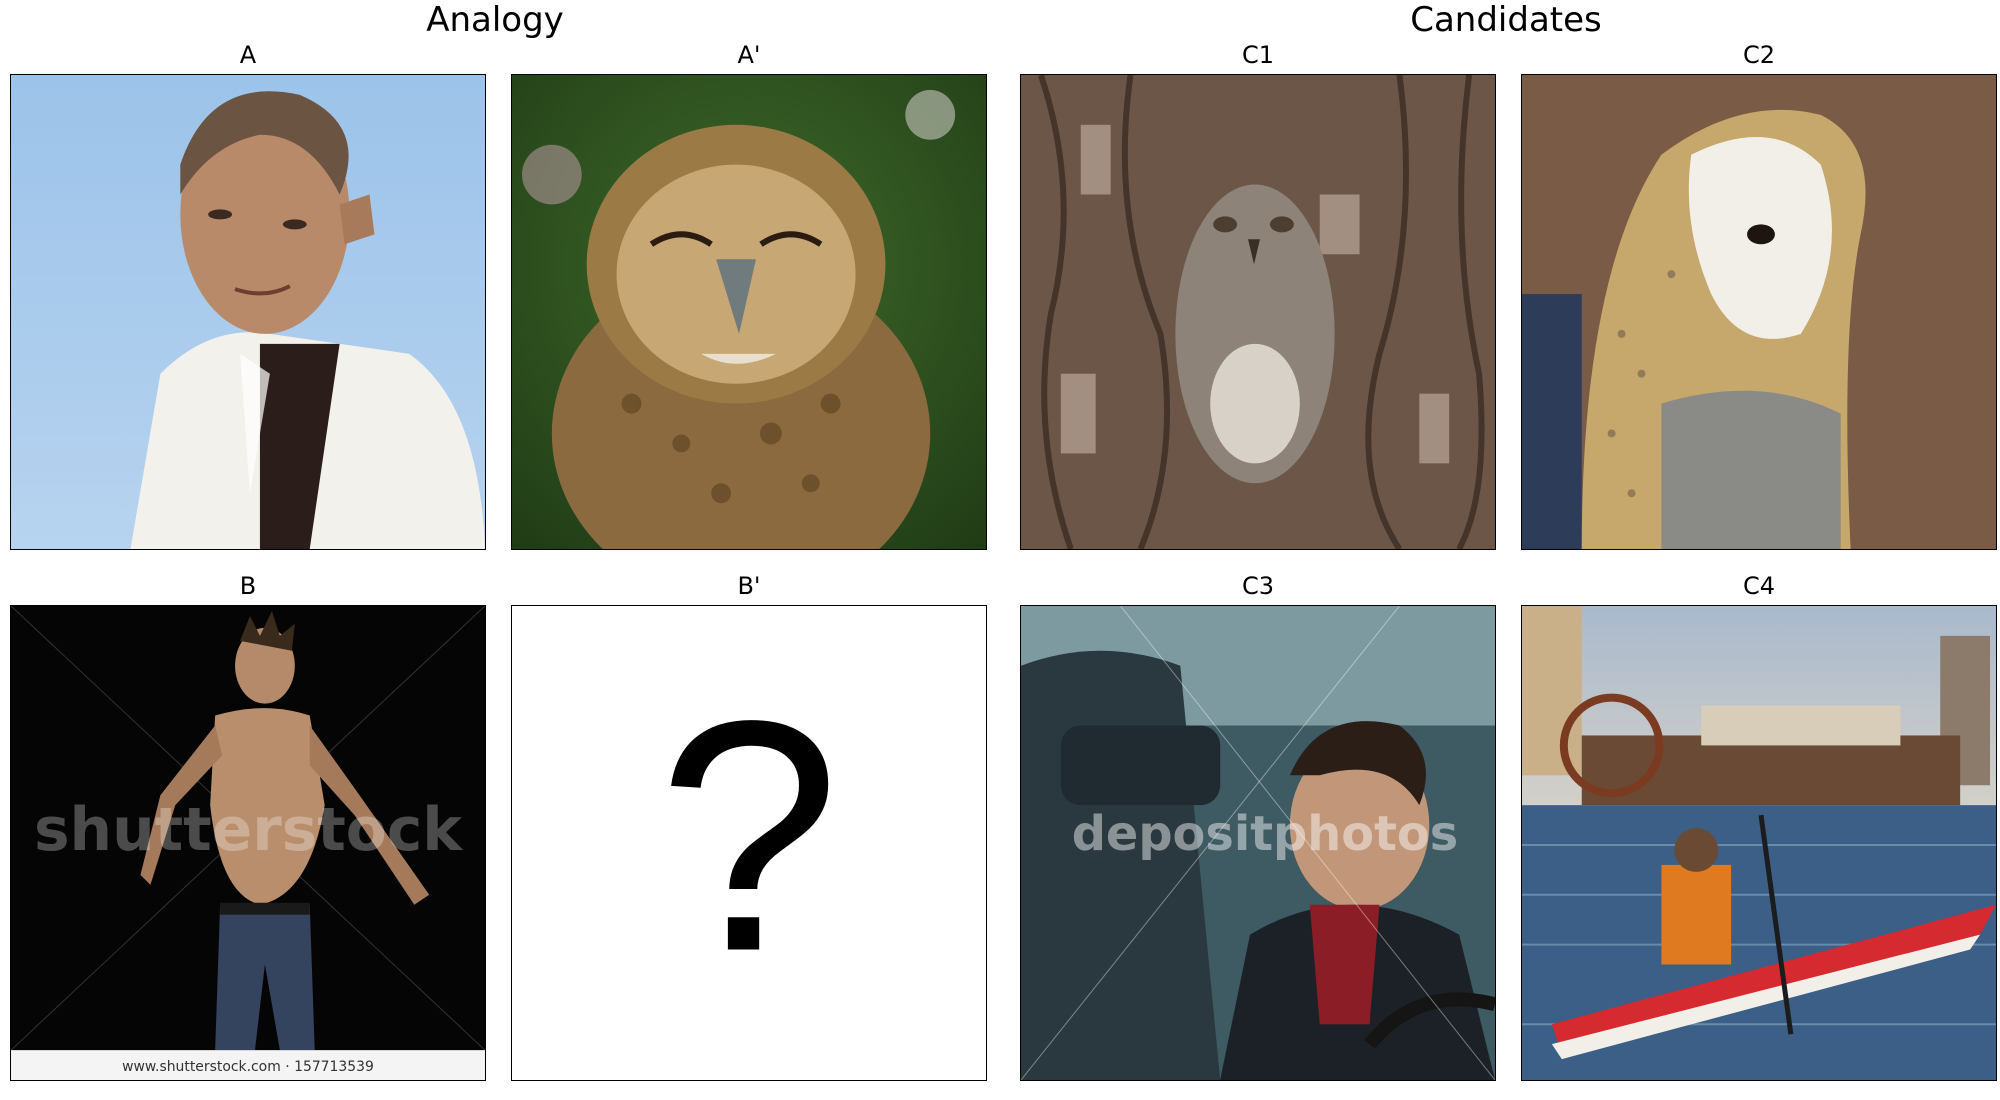 This screenshot has height=1100, width=2000. What do you see at coordinates (248, 830) in the screenshot?
I see `shutterstock-watermark: shutterstock` at bounding box center [248, 830].